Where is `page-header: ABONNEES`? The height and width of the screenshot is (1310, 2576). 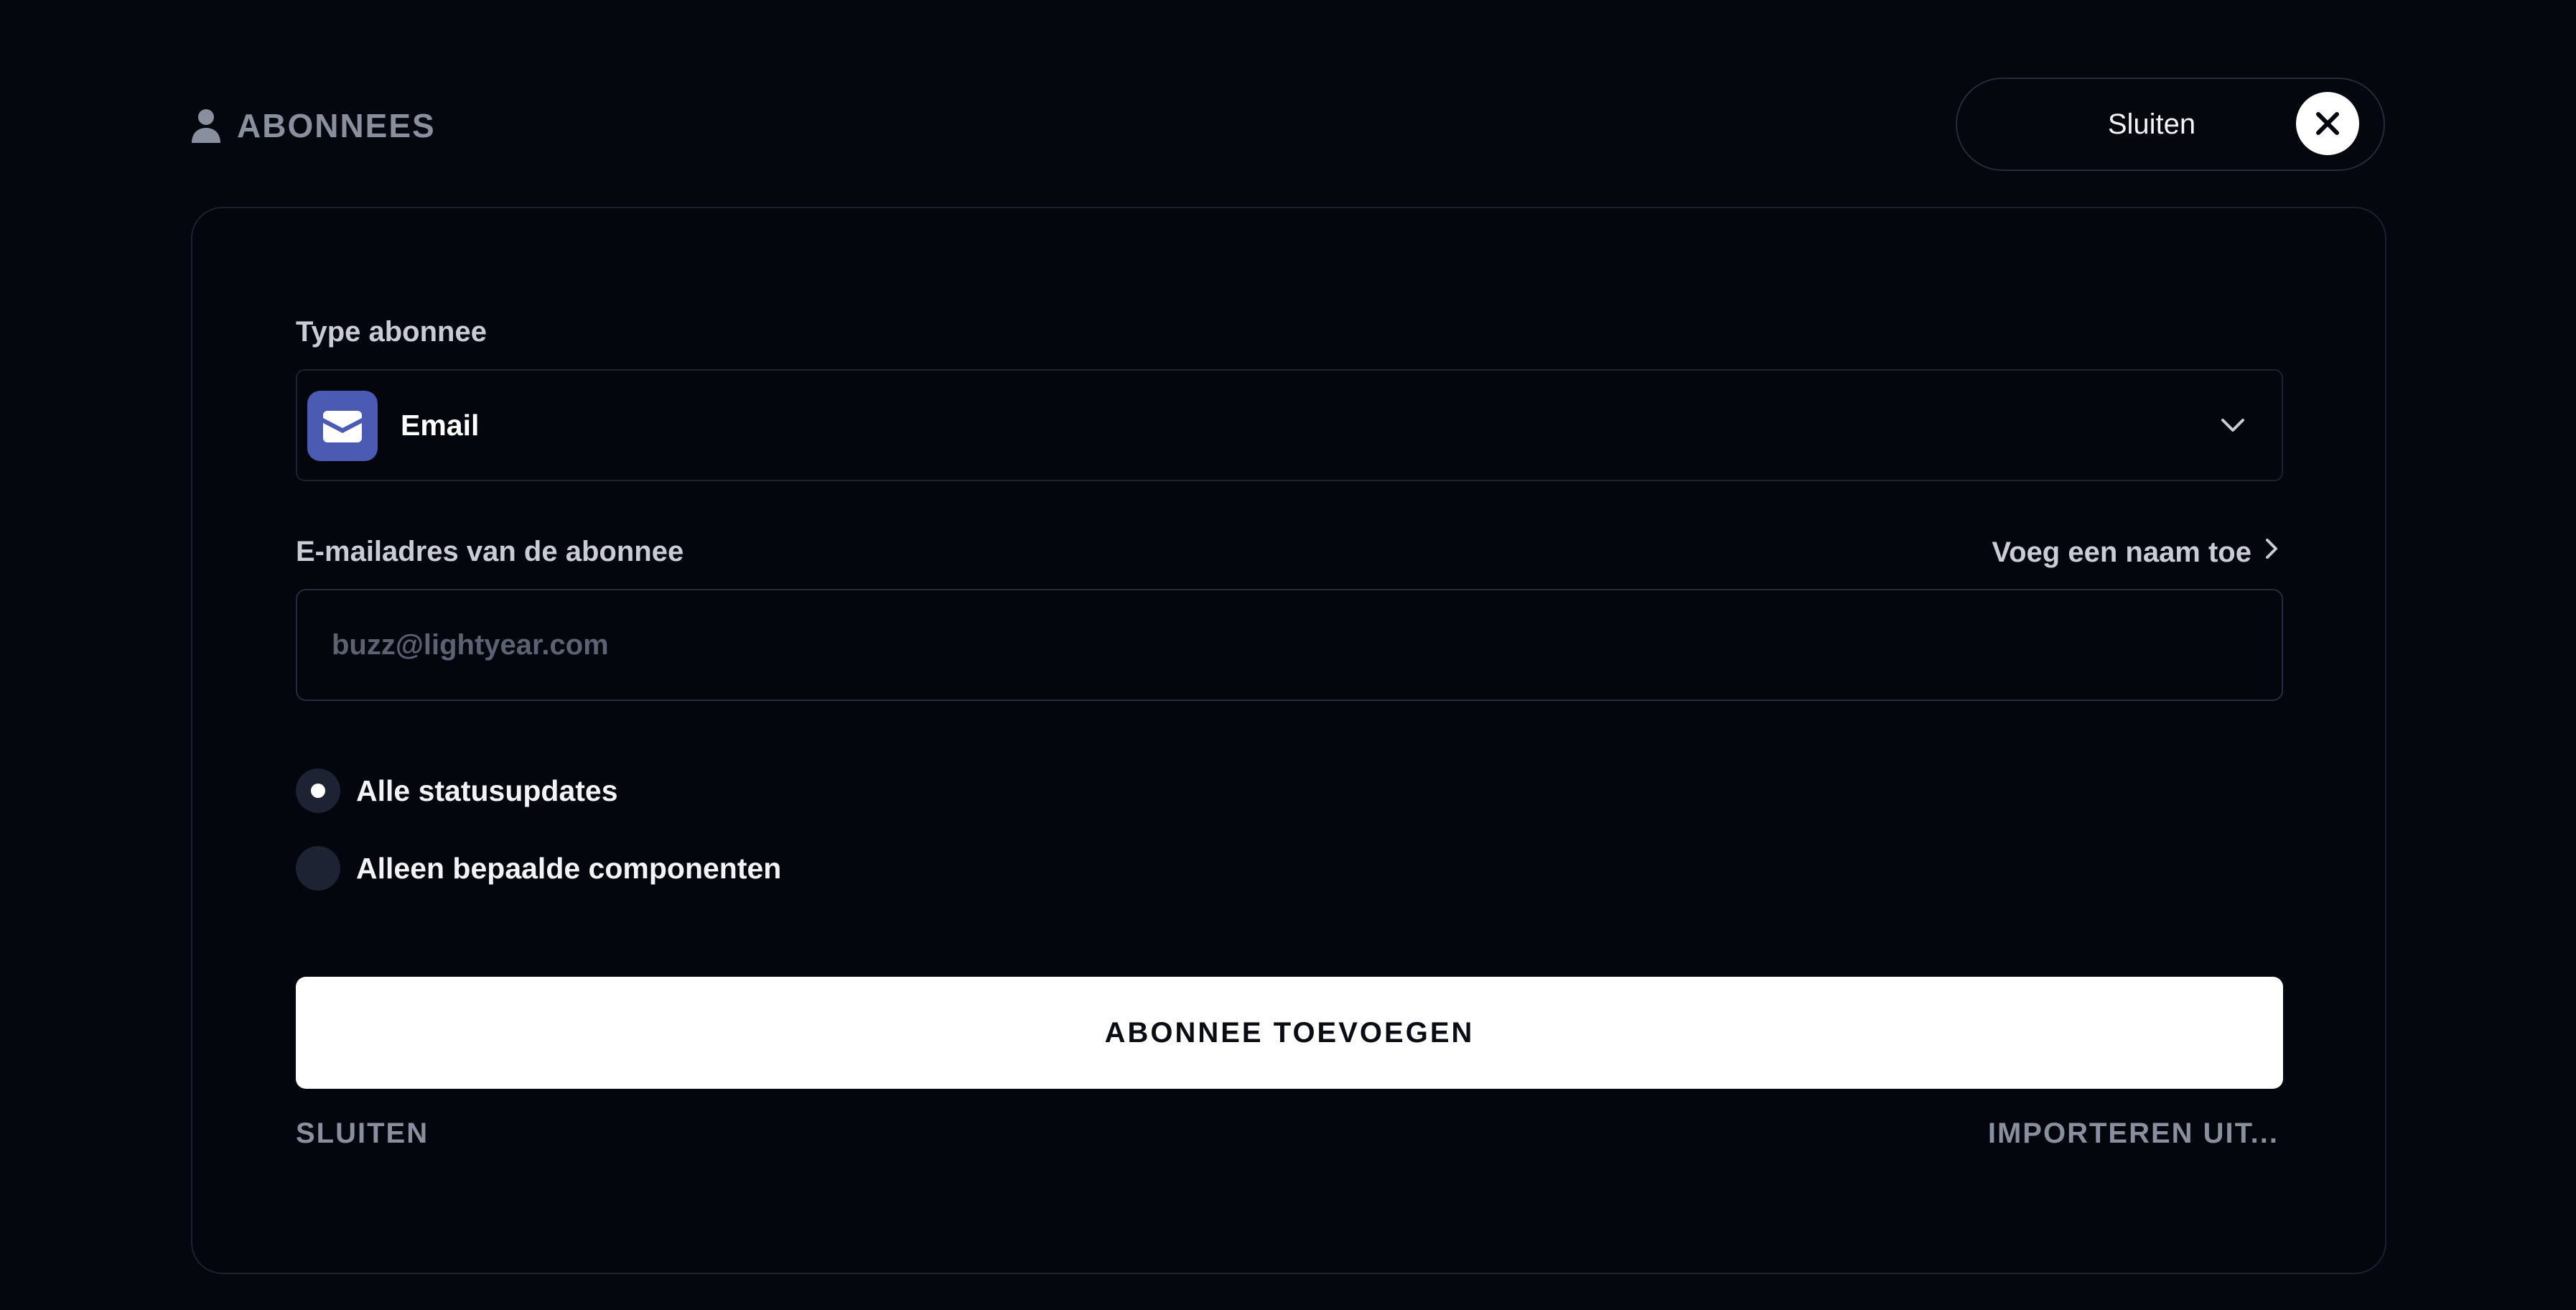
page-header: ABONNEES is located at coordinates (313, 125).